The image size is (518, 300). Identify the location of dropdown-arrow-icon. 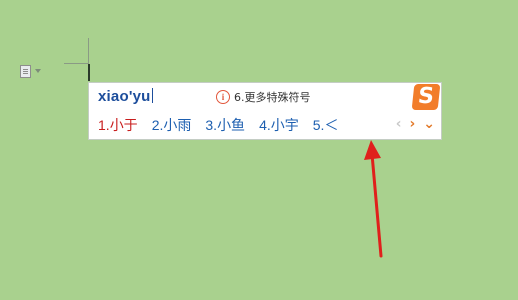
(38, 71).